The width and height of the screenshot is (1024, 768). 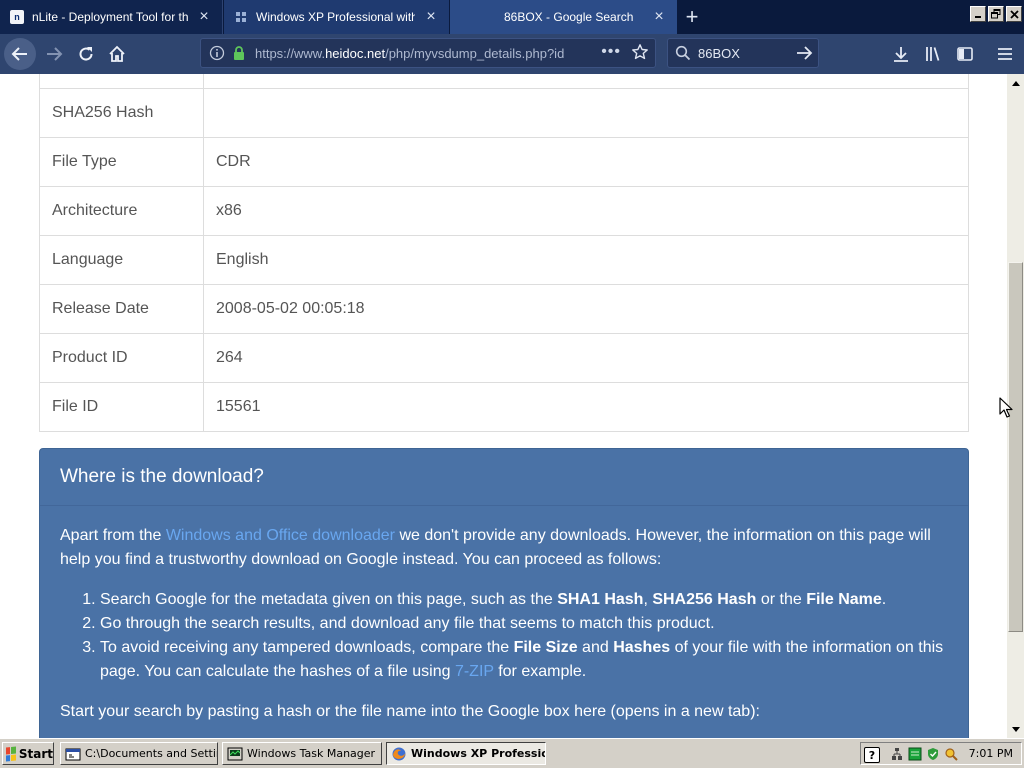 I want to click on library-icon, so click(x=933, y=54).